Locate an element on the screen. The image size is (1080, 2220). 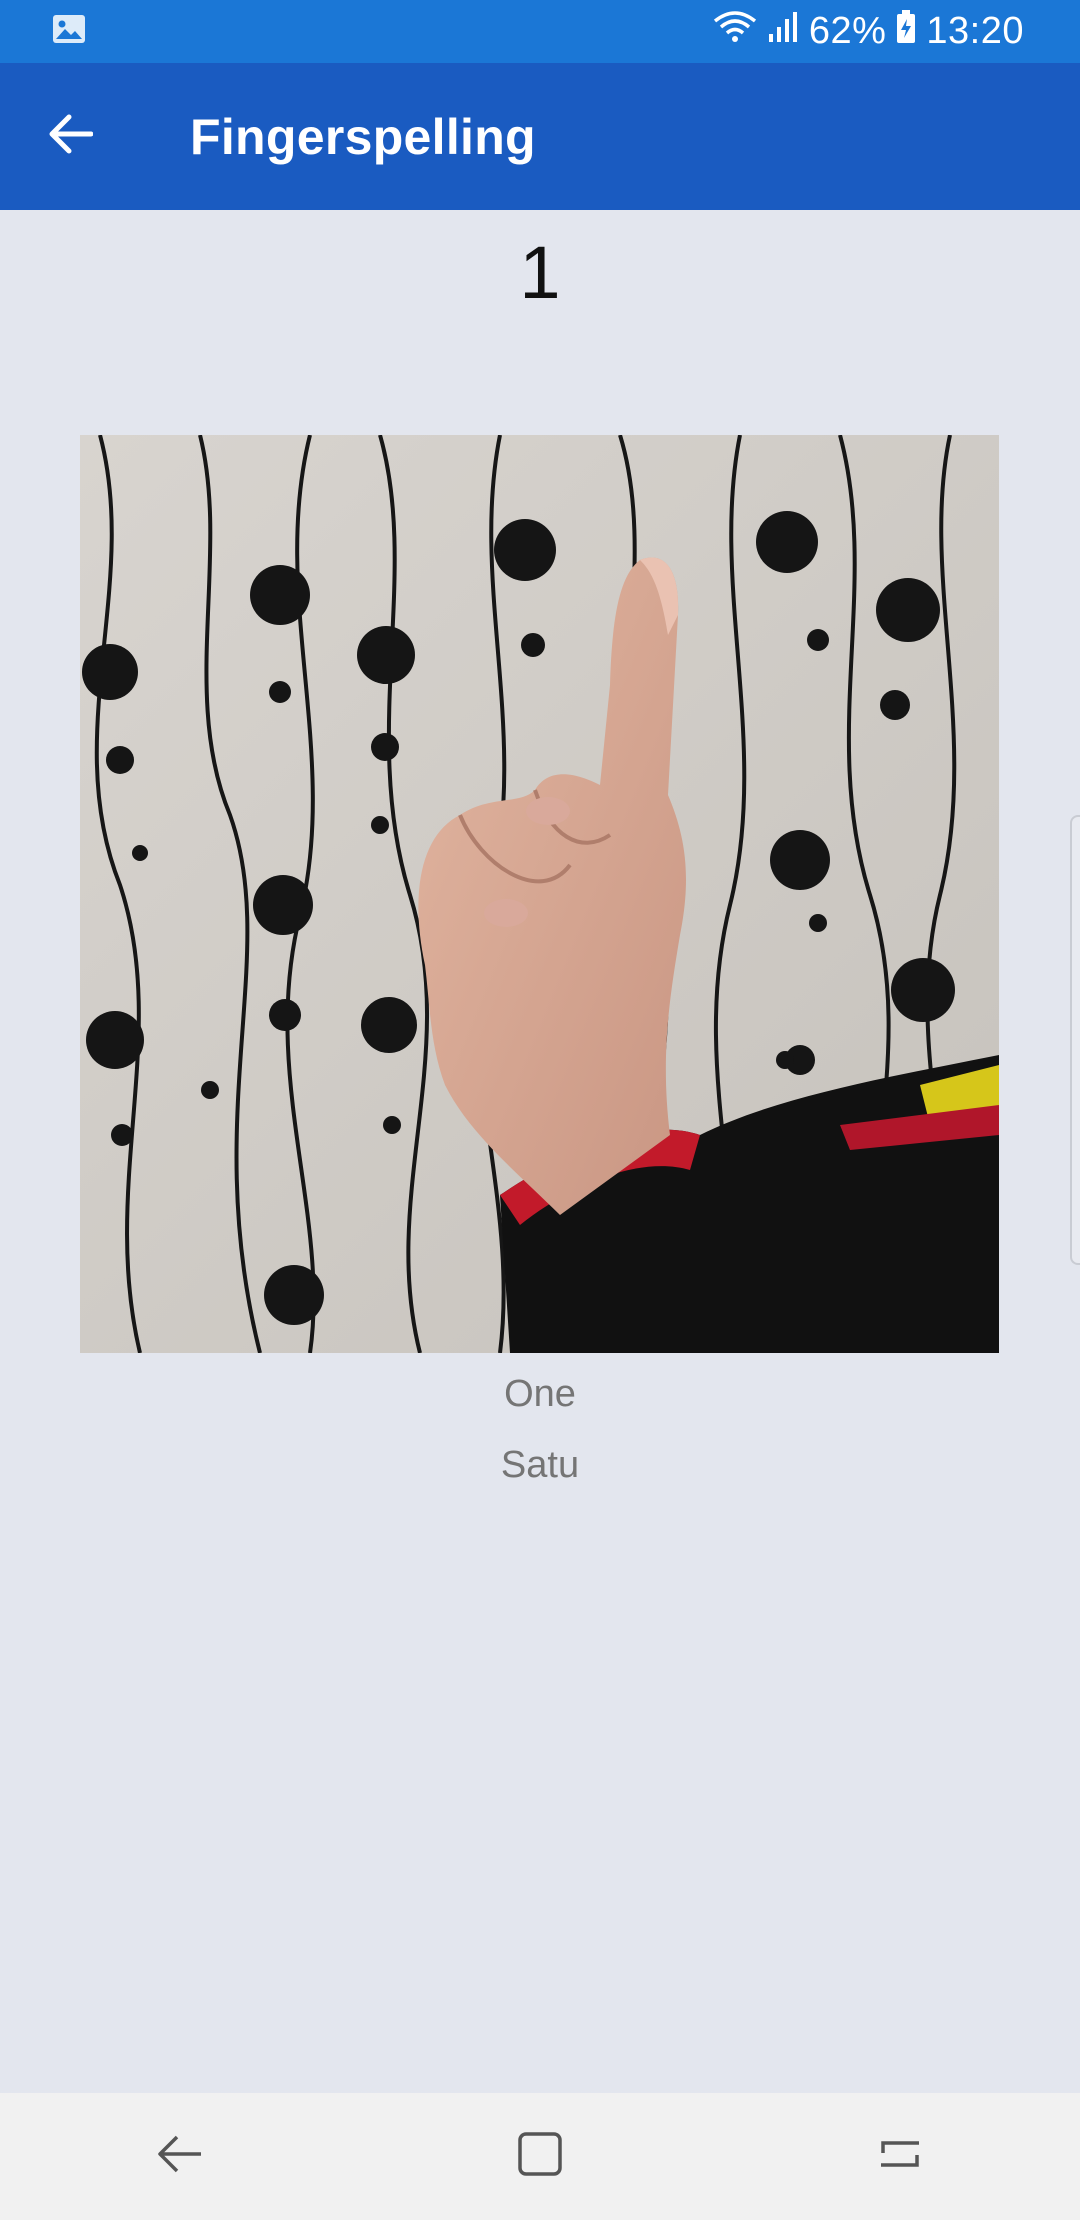
battery-icon is located at coordinates (906, 31).